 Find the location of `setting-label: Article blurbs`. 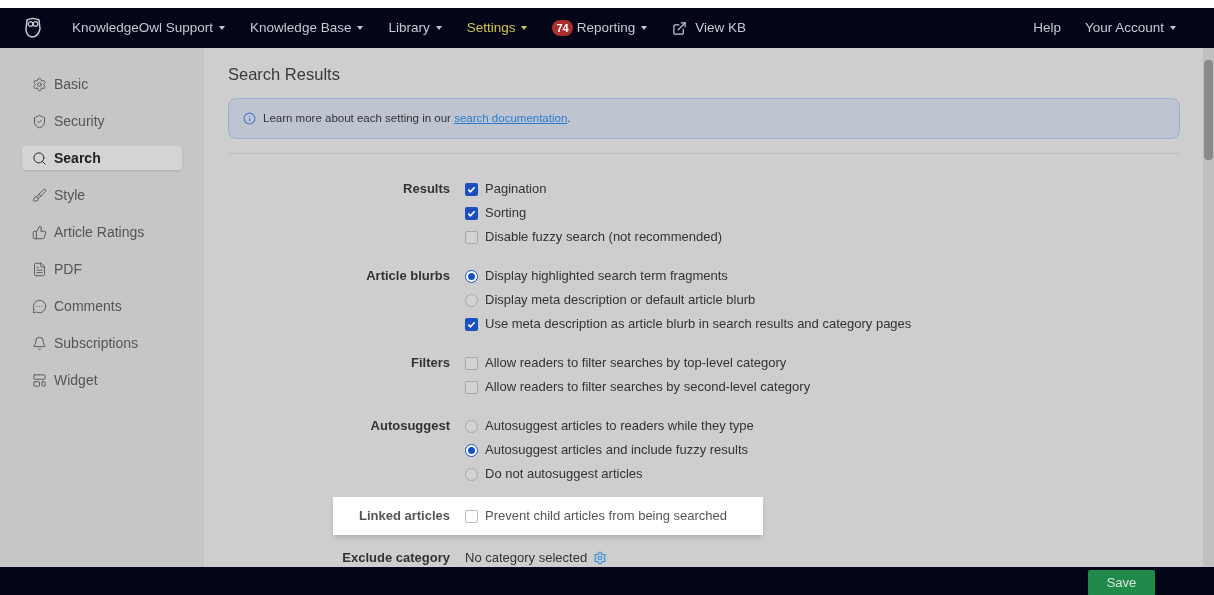

setting-label: Article blurbs is located at coordinates (408, 276).